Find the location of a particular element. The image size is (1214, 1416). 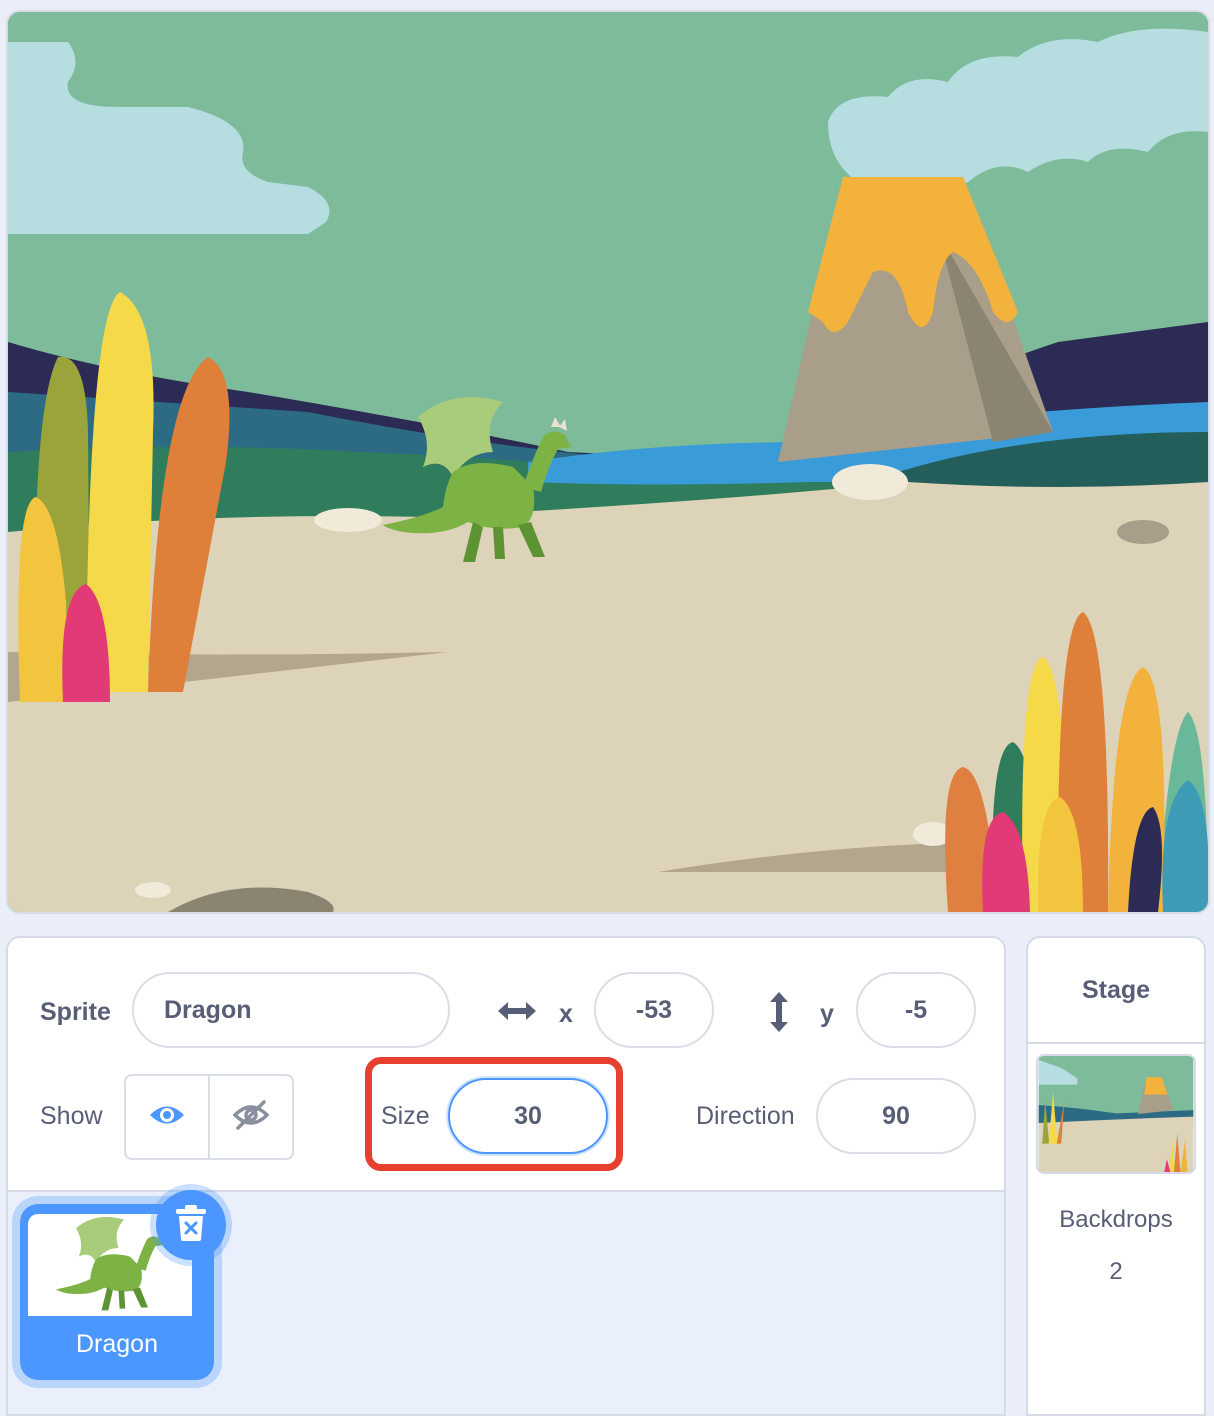

move-horizontal-icon is located at coordinates (517, 1013).